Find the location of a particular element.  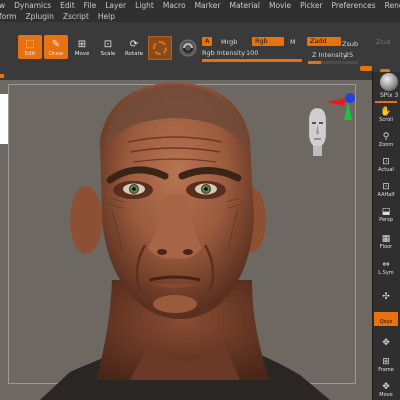

frame-label: Frame is located at coordinates (386, 370).